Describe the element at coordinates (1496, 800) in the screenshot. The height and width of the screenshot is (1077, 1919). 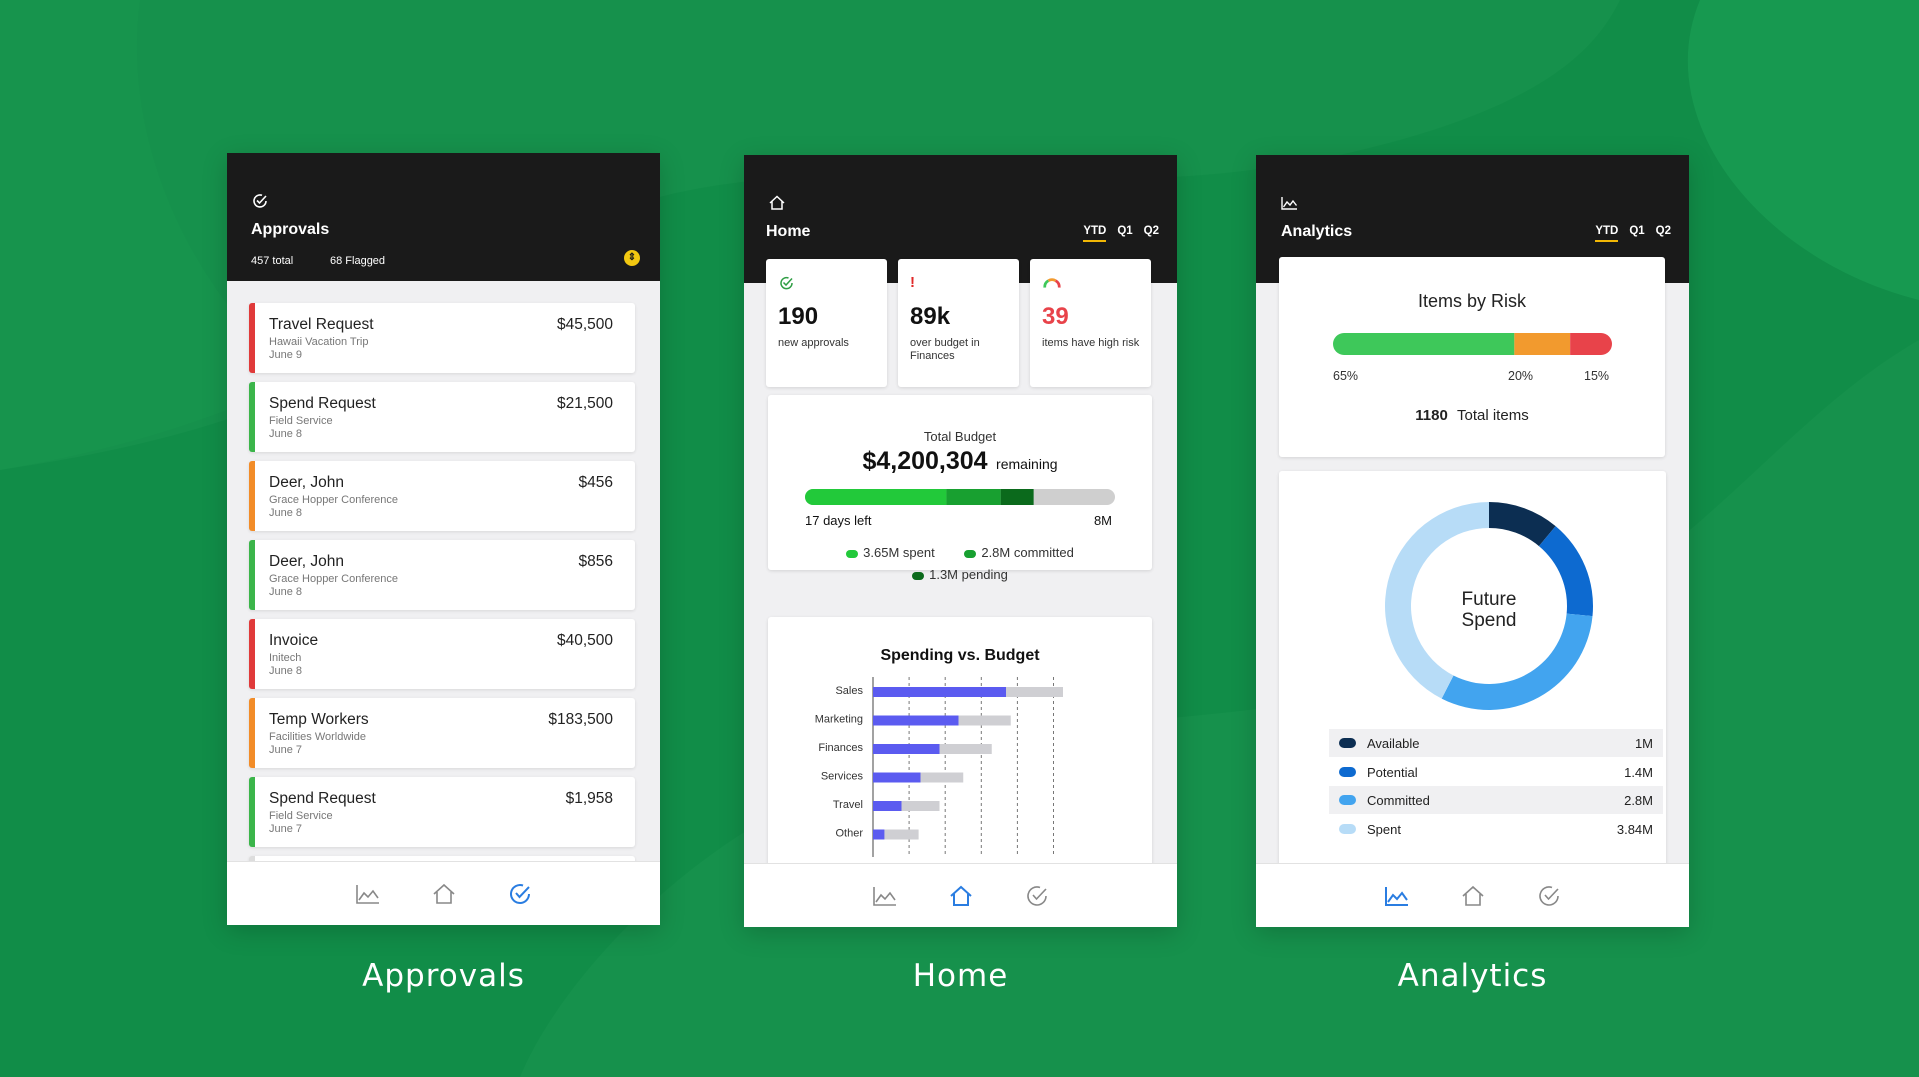
I see `legend-row: Committed 2.8M` at that location.